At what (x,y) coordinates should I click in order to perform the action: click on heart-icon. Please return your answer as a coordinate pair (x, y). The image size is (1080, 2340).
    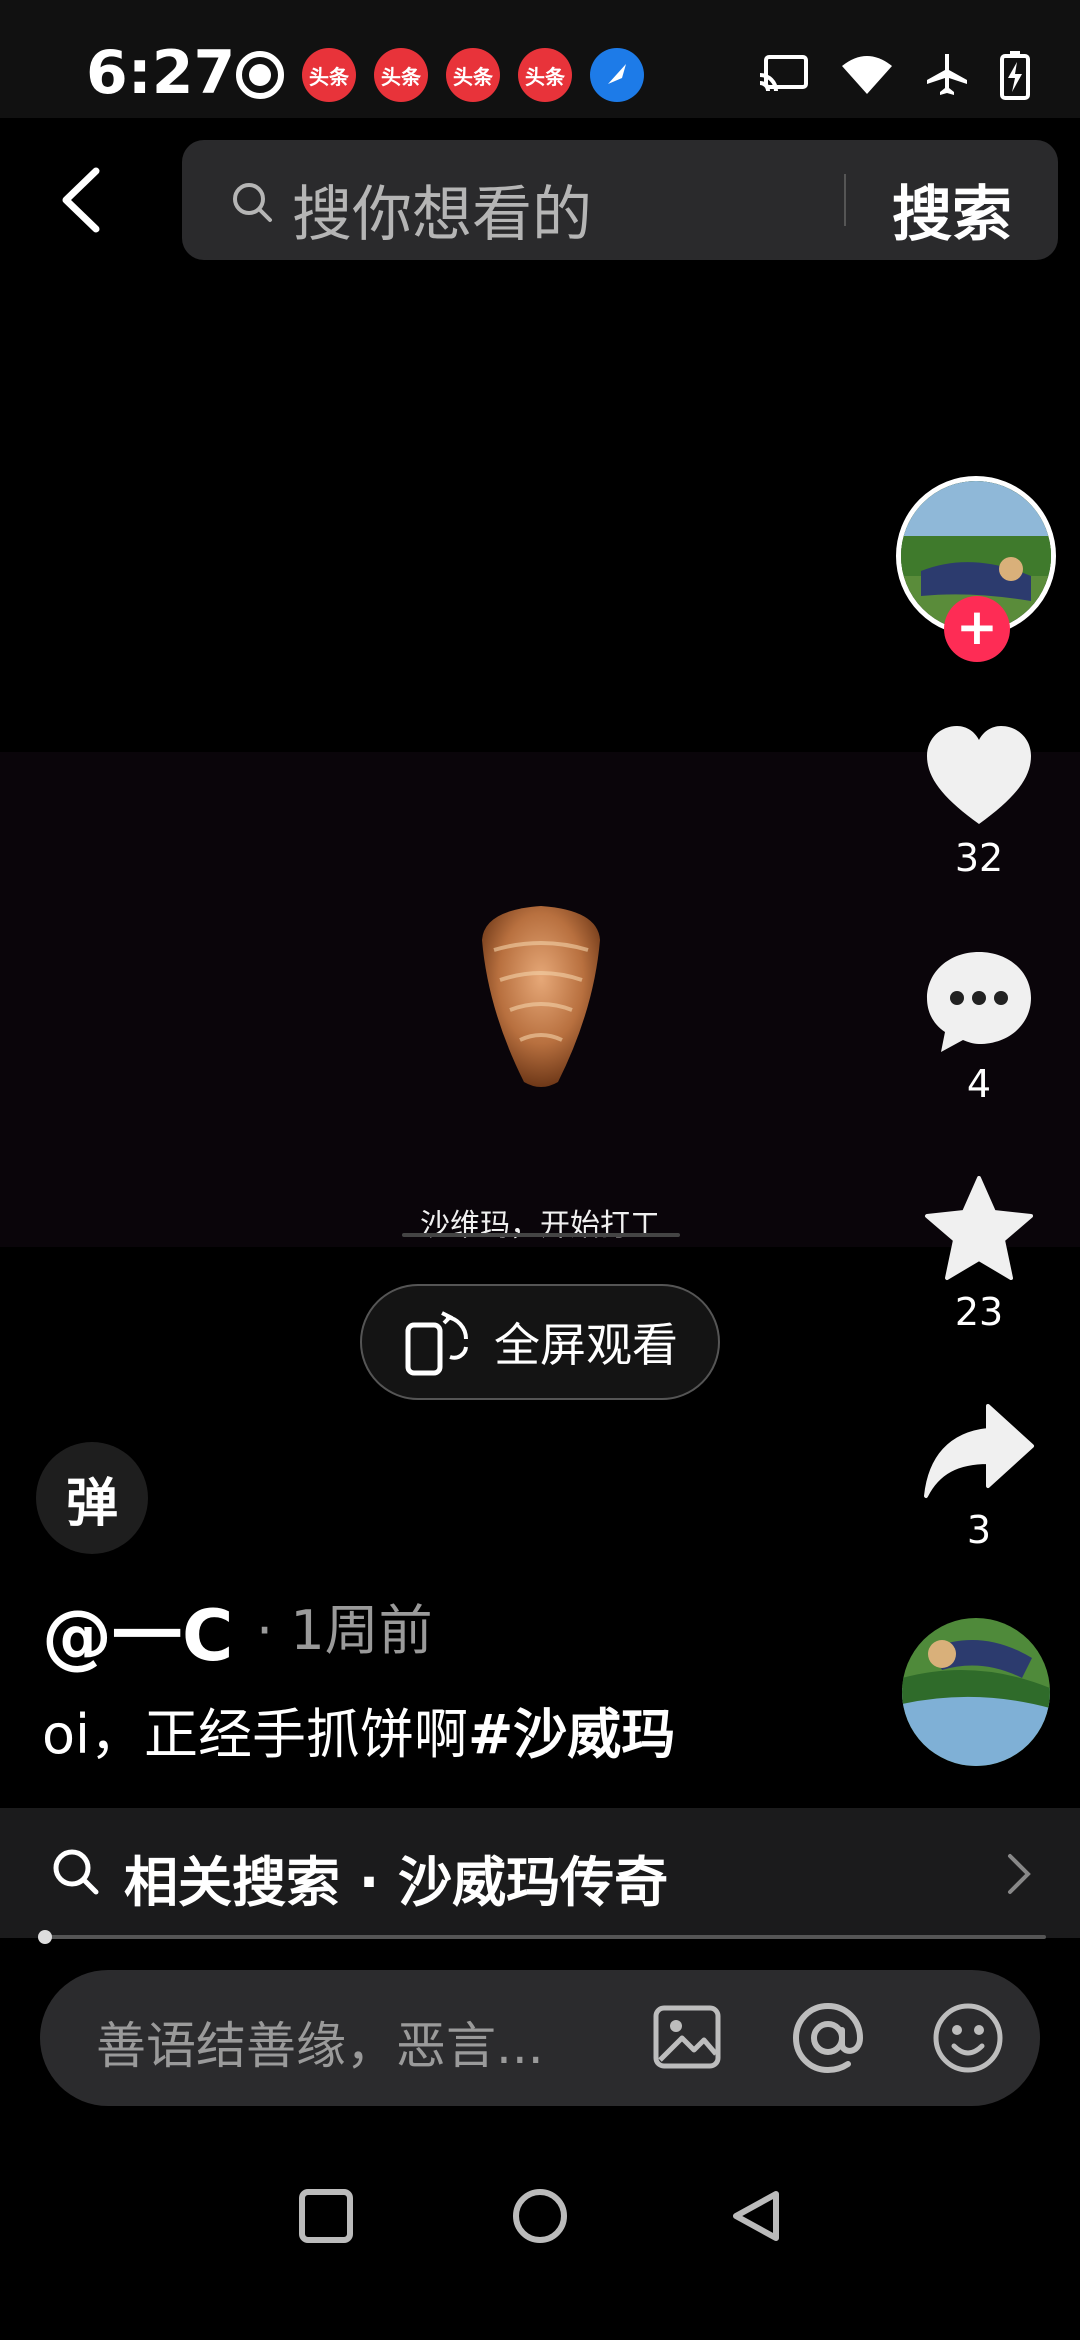
    Looking at the image, I should click on (979, 775).